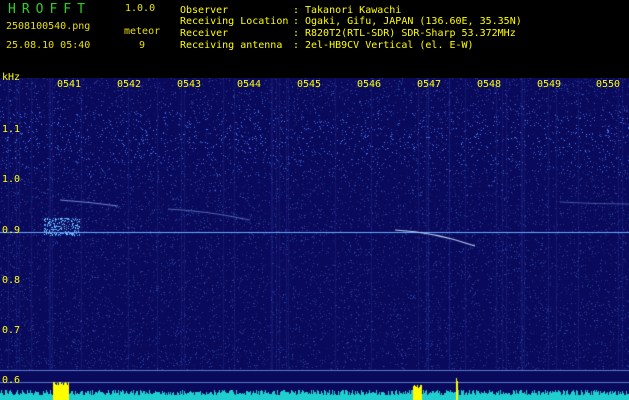 The width and height of the screenshot is (629, 400). What do you see at coordinates (11, 230) in the screenshot?
I see `y-tick-label: 0.9` at bounding box center [11, 230].